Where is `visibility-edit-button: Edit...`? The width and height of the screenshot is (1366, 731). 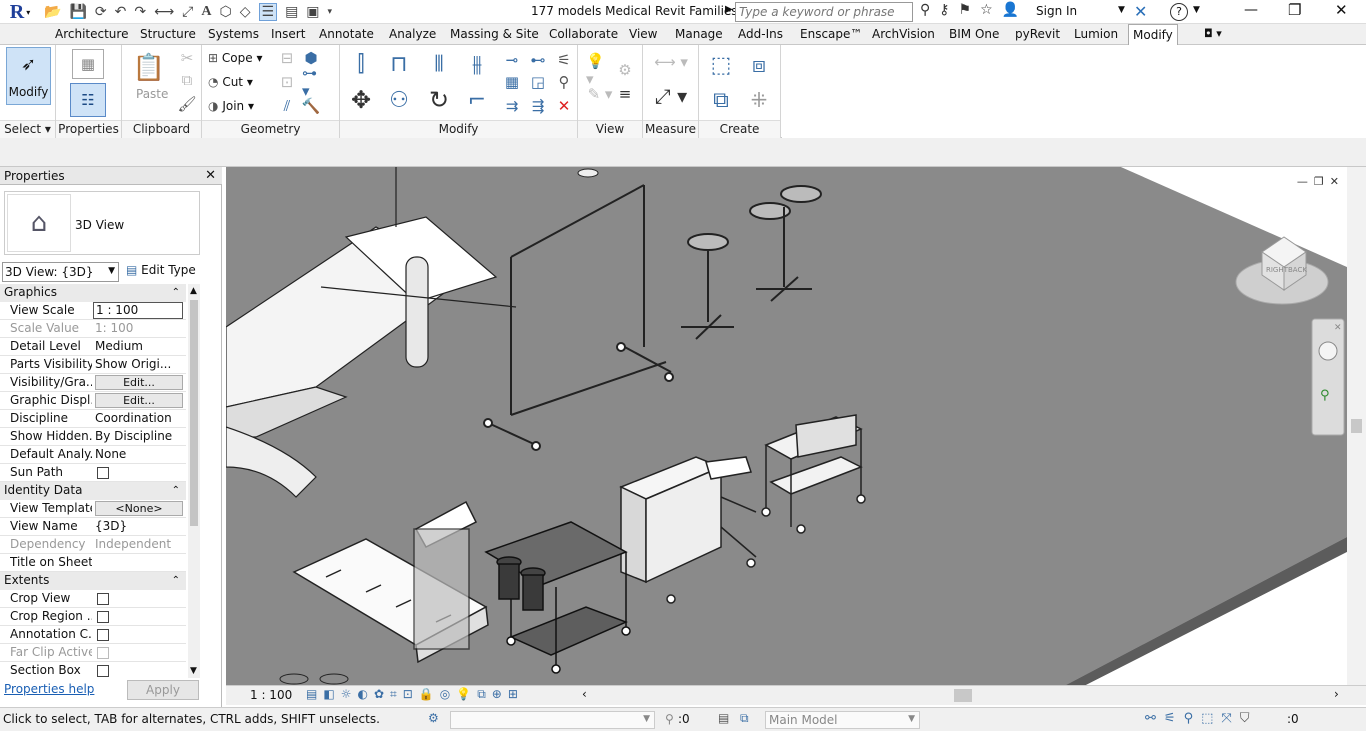 visibility-edit-button: Edit... is located at coordinates (139, 382).